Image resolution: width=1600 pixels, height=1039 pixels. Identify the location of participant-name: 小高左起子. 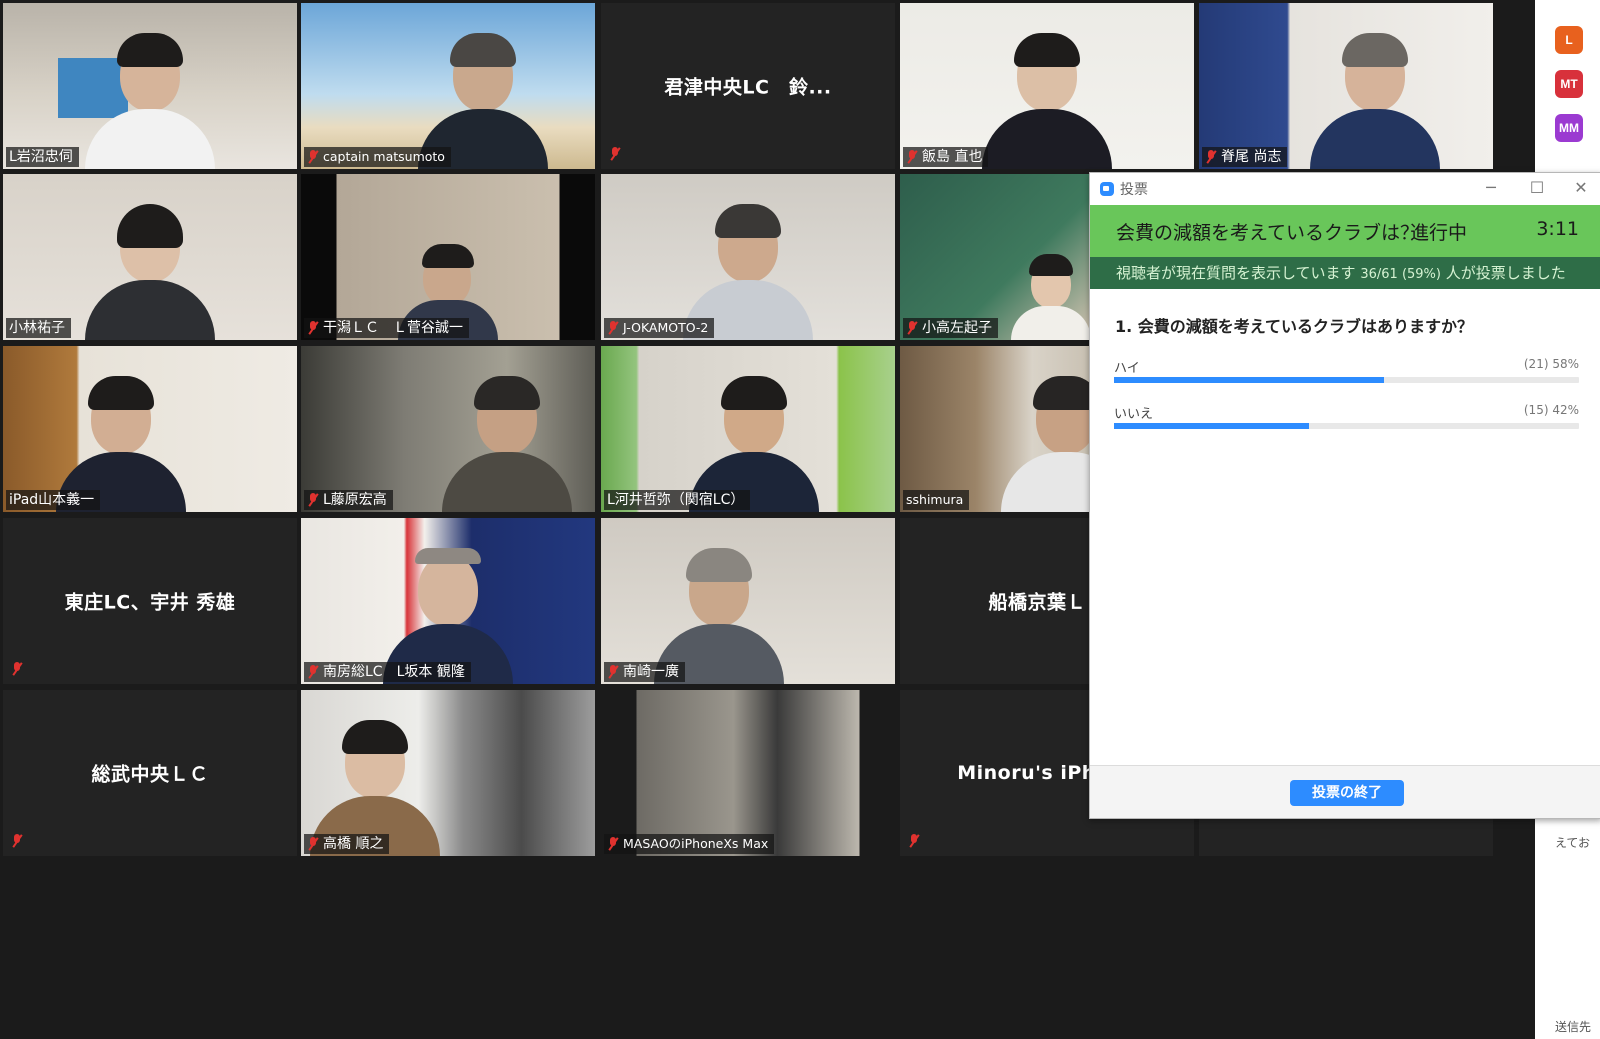
(950, 328).